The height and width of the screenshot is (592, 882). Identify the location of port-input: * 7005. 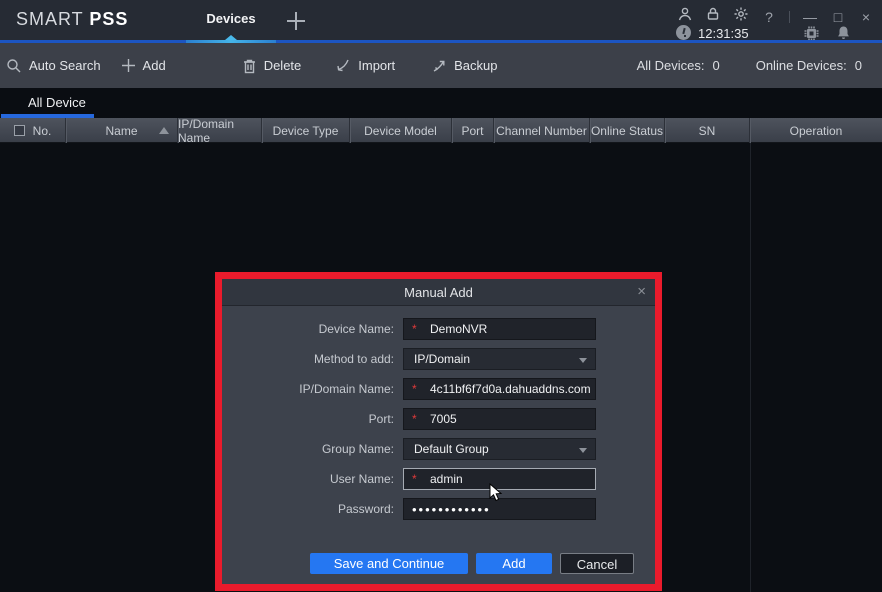
(499, 419).